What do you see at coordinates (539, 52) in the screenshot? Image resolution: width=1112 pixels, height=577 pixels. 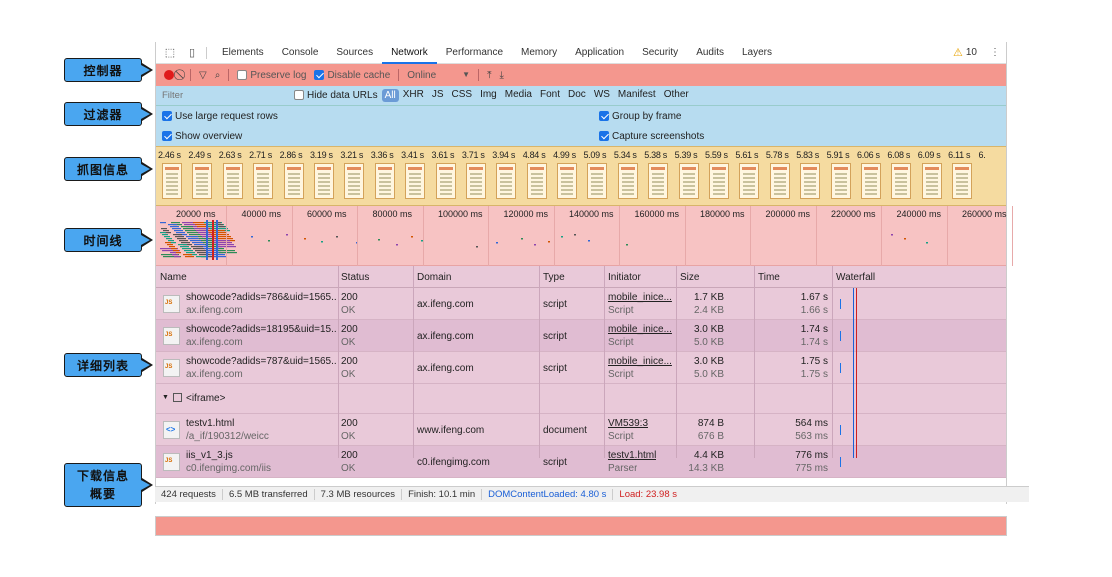 I see `tab-memory: Memory` at bounding box center [539, 52].